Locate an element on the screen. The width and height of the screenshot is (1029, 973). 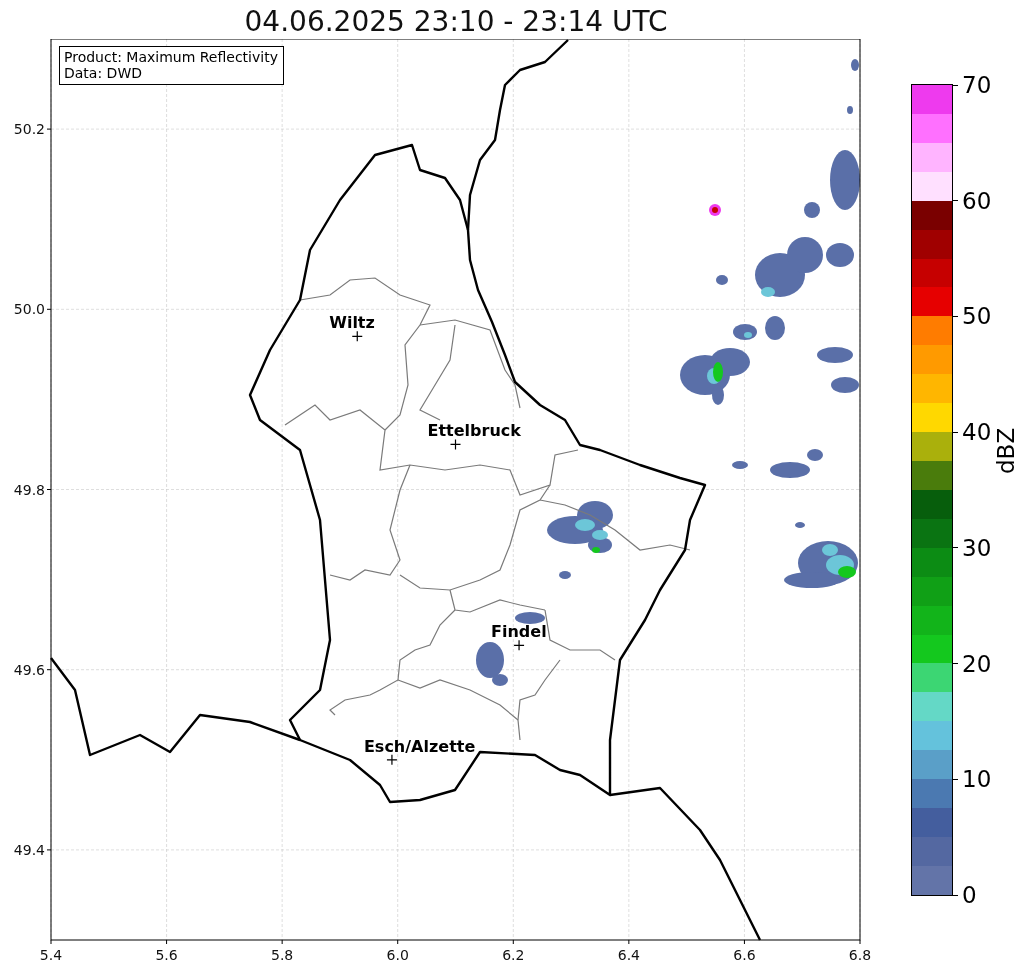
colorbar-tick-label: 50 is located at coordinates (977, 316).